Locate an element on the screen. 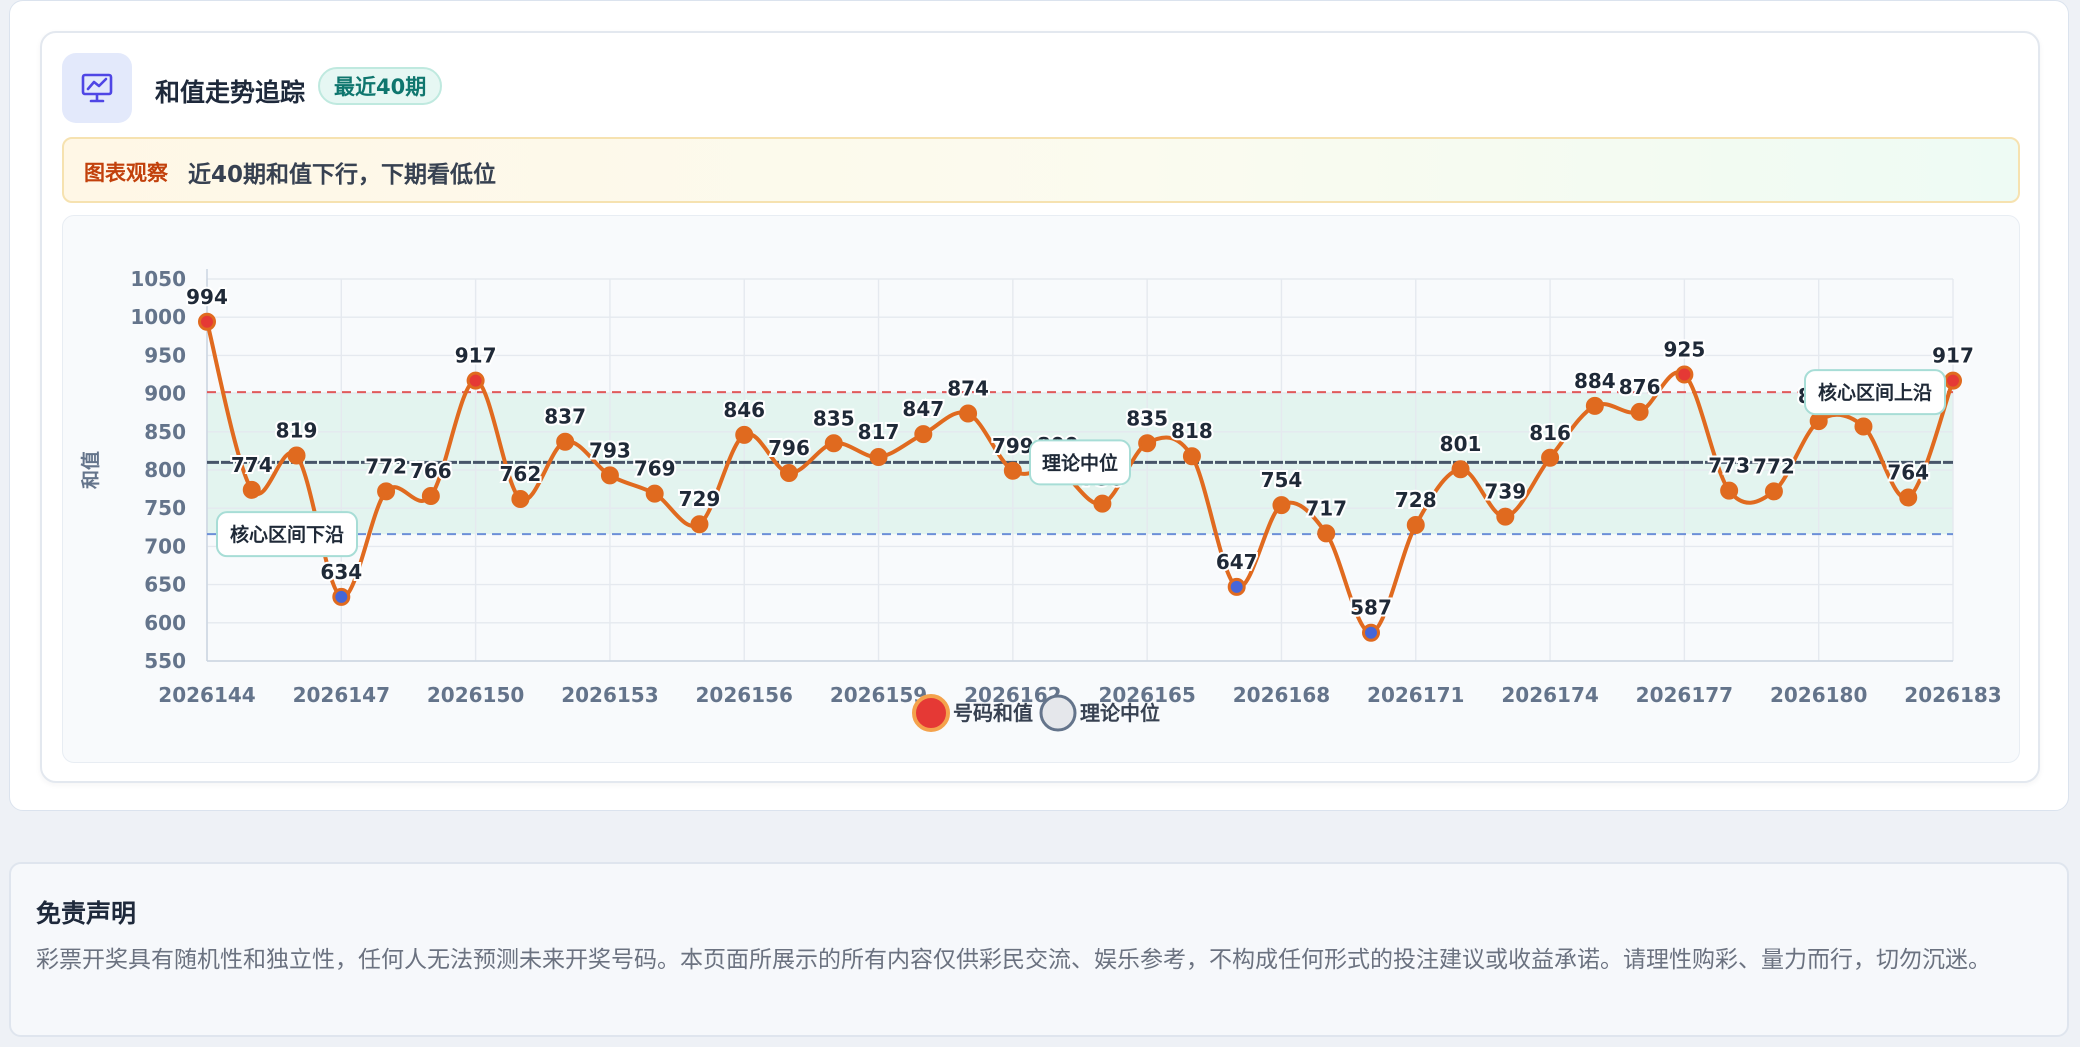 Image resolution: width=2080 pixels, height=1047 pixels. data-label: 884 is located at coordinates (1595, 381).